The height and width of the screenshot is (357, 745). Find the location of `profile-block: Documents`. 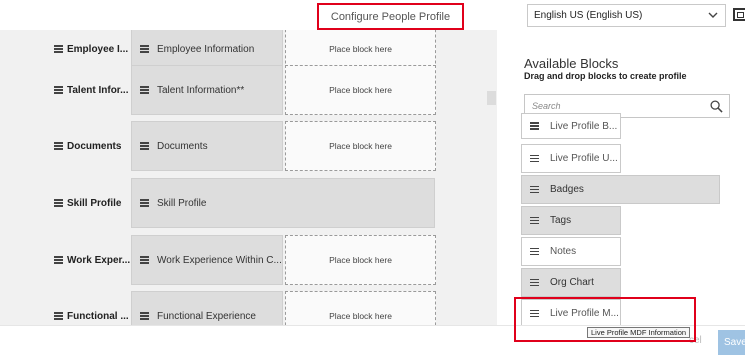

profile-block: Documents is located at coordinates (207, 146).